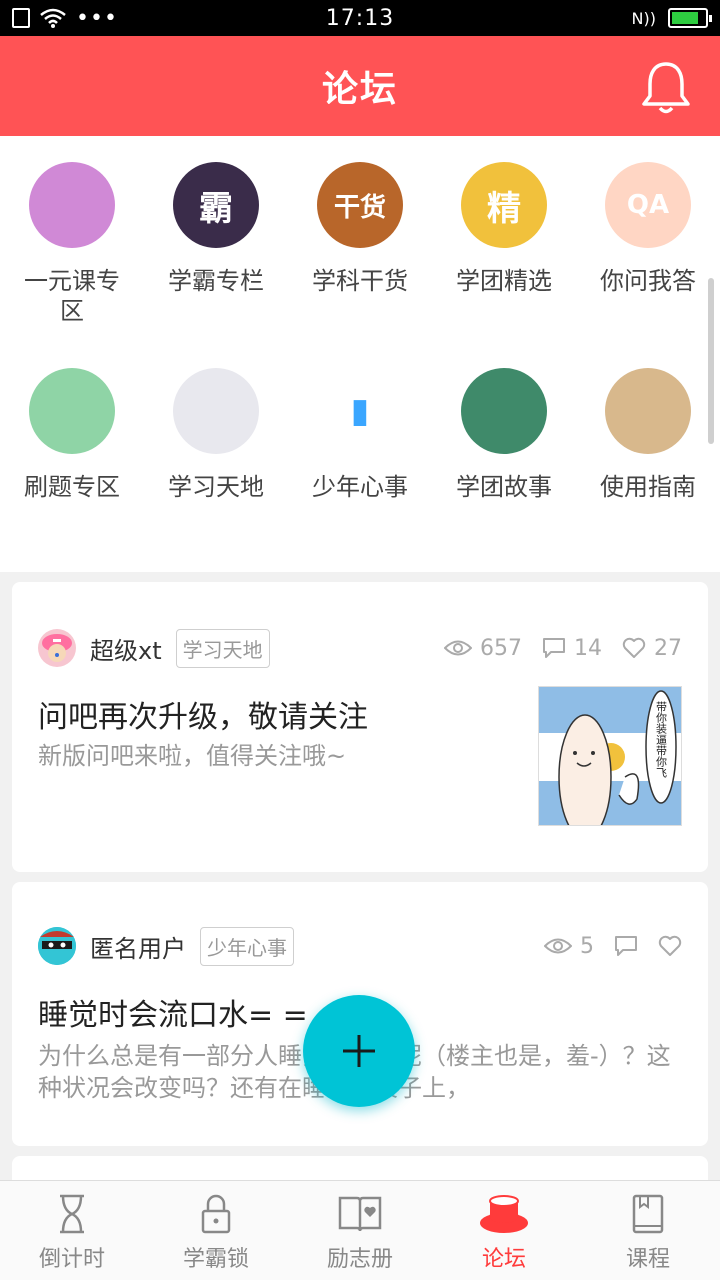  I want to click on category-item: QA 你问我答, so click(648, 239).